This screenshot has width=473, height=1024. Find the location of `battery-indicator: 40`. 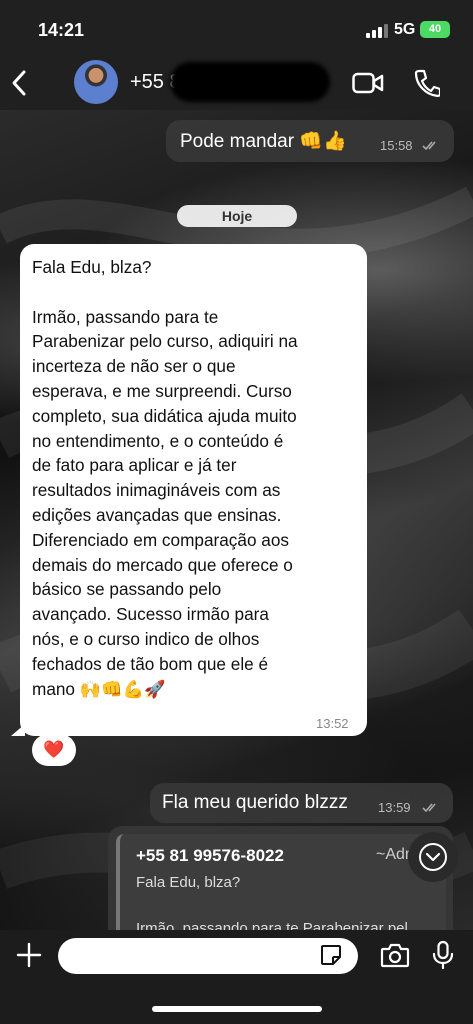

battery-indicator: 40 is located at coordinates (435, 29).